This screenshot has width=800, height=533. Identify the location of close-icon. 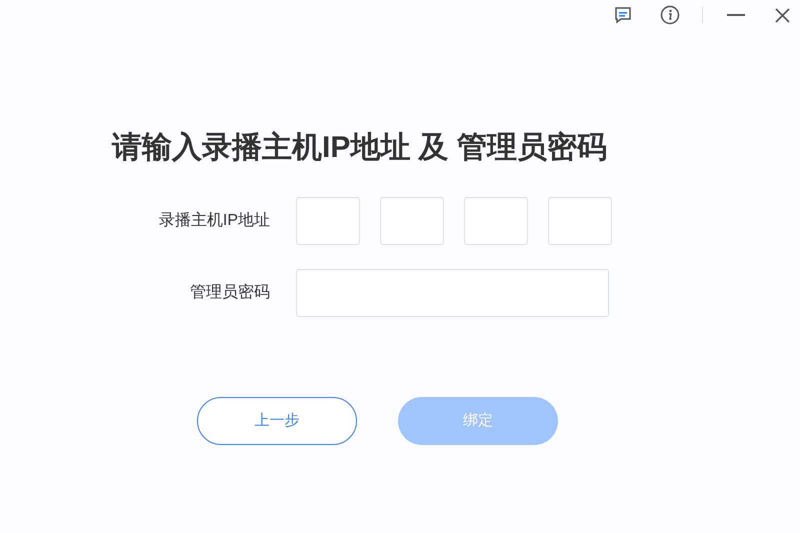
(782, 15).